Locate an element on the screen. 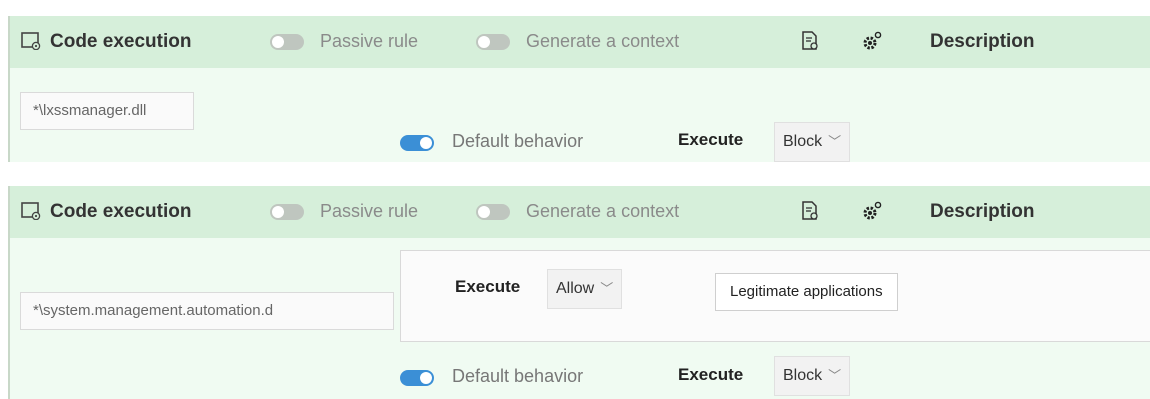 This screenshot has height=399, width=1150. exception-action-select: Allow ﹀ is located at coordinates (585, 289).